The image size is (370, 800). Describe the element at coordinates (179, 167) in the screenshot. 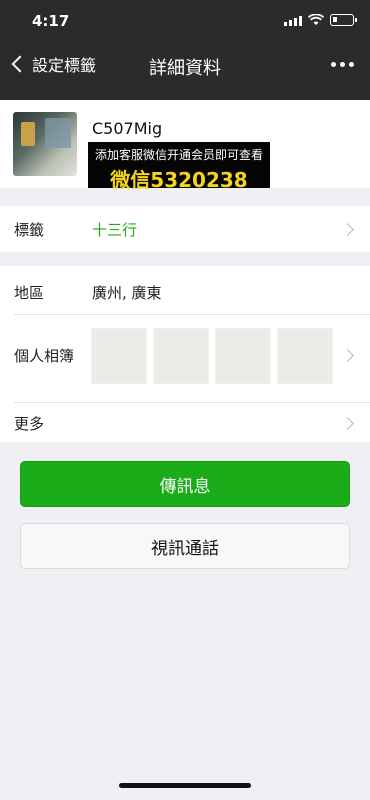

I see `promo-overlay: 添加客服微信开通会员即可查看 微信5320238` at that location.